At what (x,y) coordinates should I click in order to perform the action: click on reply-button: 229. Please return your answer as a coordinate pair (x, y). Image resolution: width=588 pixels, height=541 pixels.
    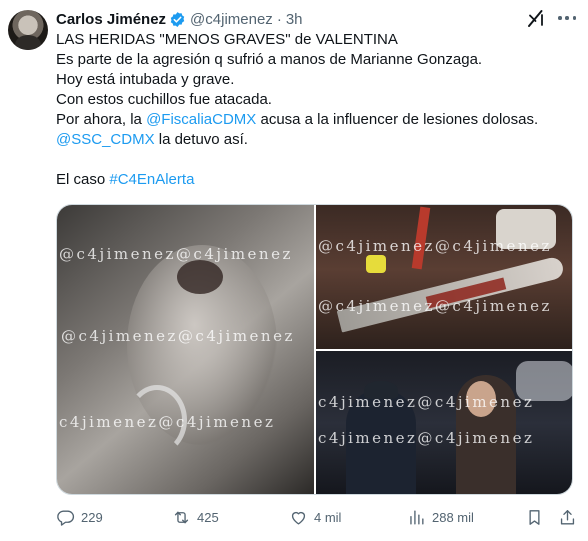
    Looking at the image, I should click on (79, 517).